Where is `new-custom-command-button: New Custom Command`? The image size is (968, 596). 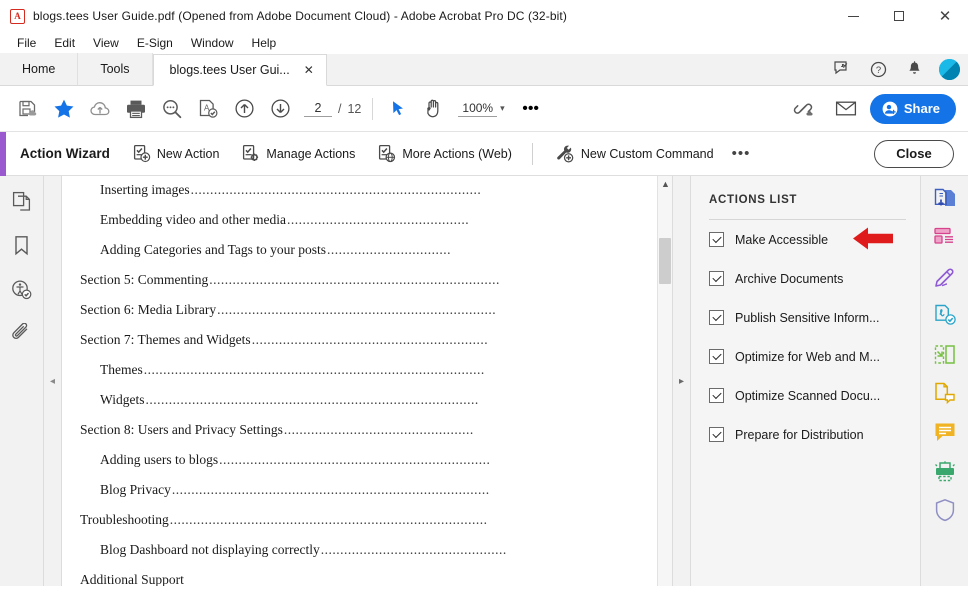
new-custom-command-button: New Custom Command is located at coordinates (634, 153).